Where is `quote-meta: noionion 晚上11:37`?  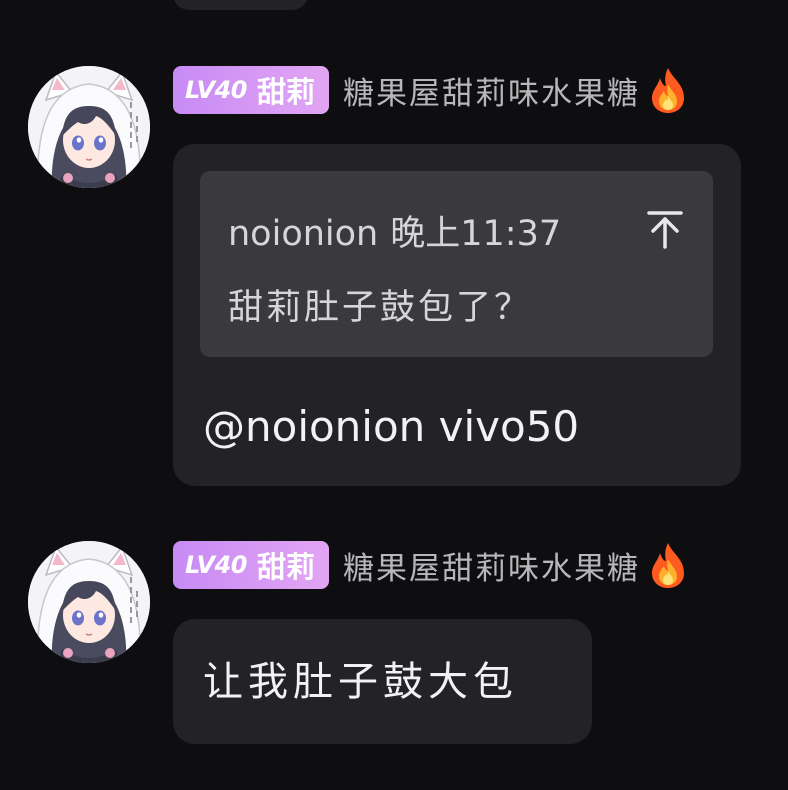 quote-meta: noionion 晚上11:37 is located at coordinates (394, 230).